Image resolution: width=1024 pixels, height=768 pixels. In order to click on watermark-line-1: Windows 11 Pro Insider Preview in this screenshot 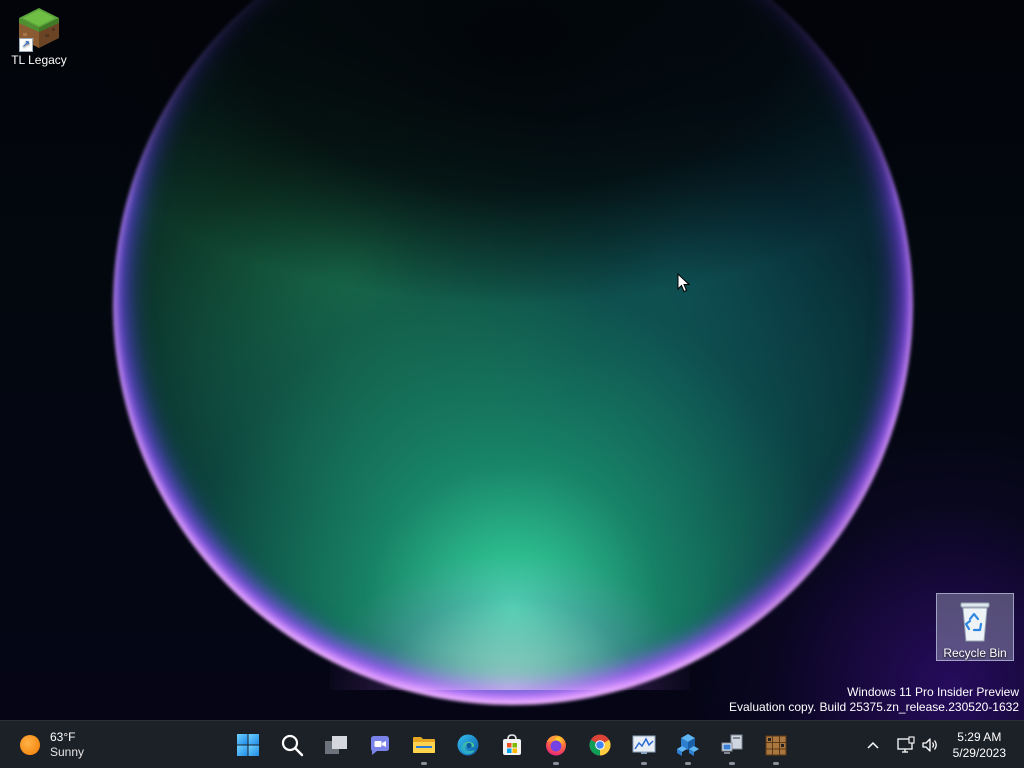, I will do `click(933, 692)`.